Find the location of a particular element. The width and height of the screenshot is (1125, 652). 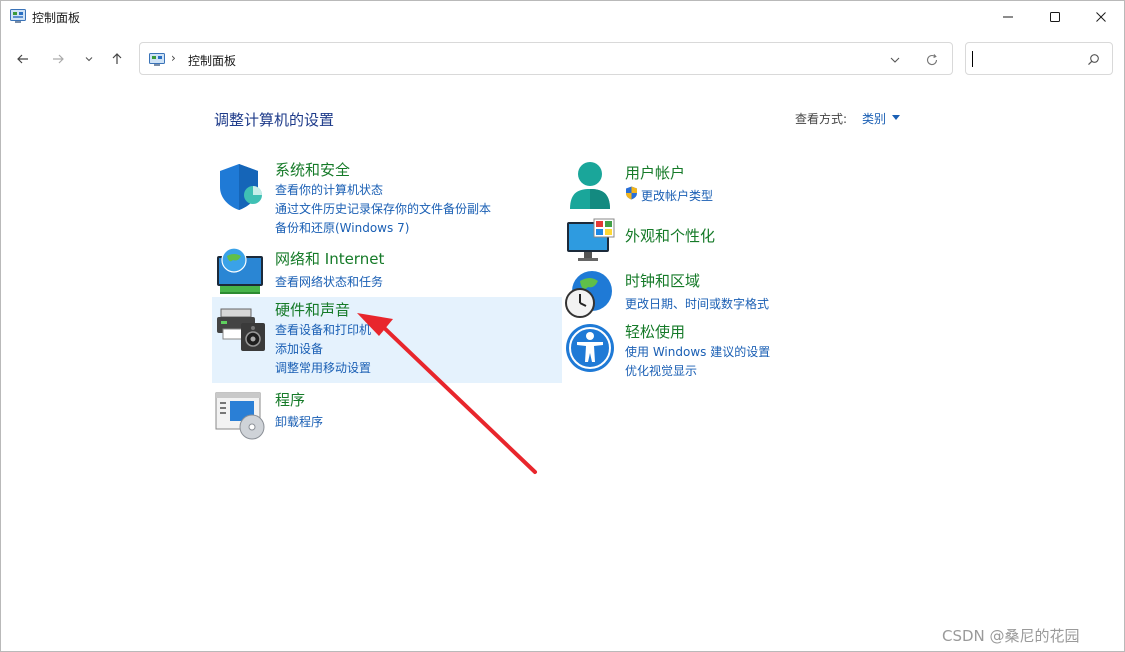

clock-globe-icon is located at coordinates (590, 295).